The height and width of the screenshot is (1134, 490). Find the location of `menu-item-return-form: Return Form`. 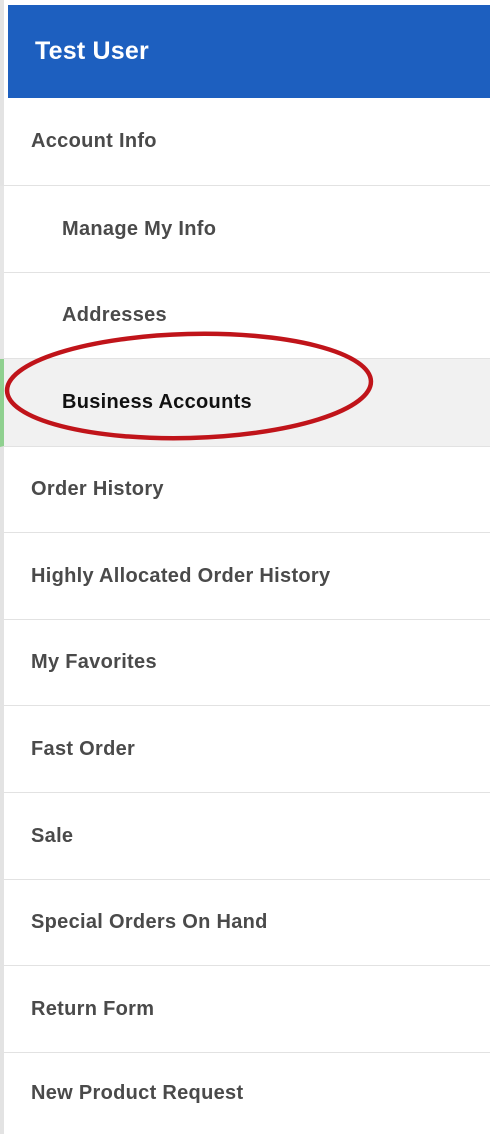

menu-item-return-form: Return Form is located at coordinates (247, 1009).